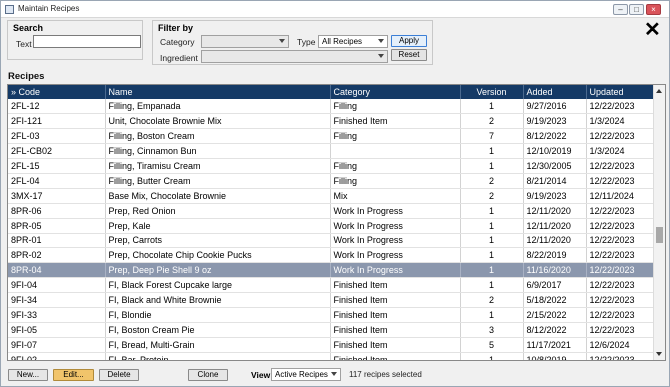 This screenshot has height=387, width=670. I want to click on delete-button: Delete, so click(119, 375).